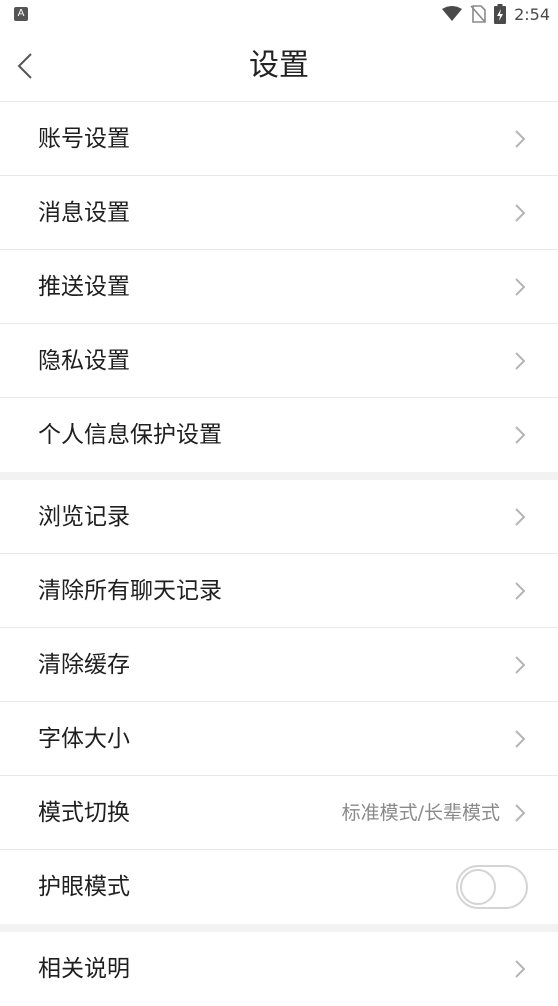  Describe the element at coordinates (478, 14) in the screenshot. I see `no-sim-icon` at that location.